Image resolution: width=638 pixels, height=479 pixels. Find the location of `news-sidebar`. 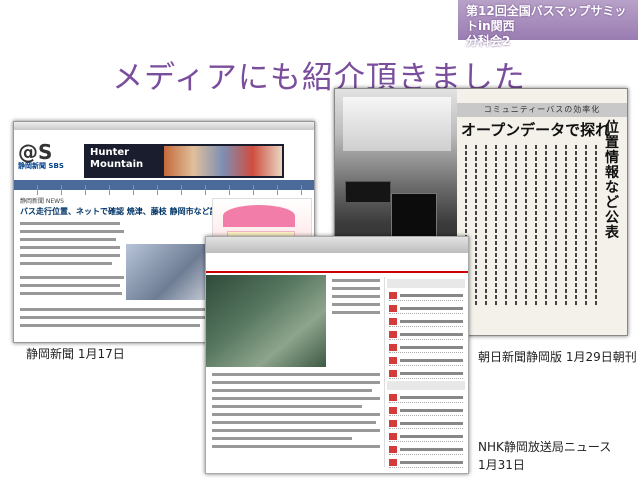

news-sidebar is located at coordinates (425, 372).